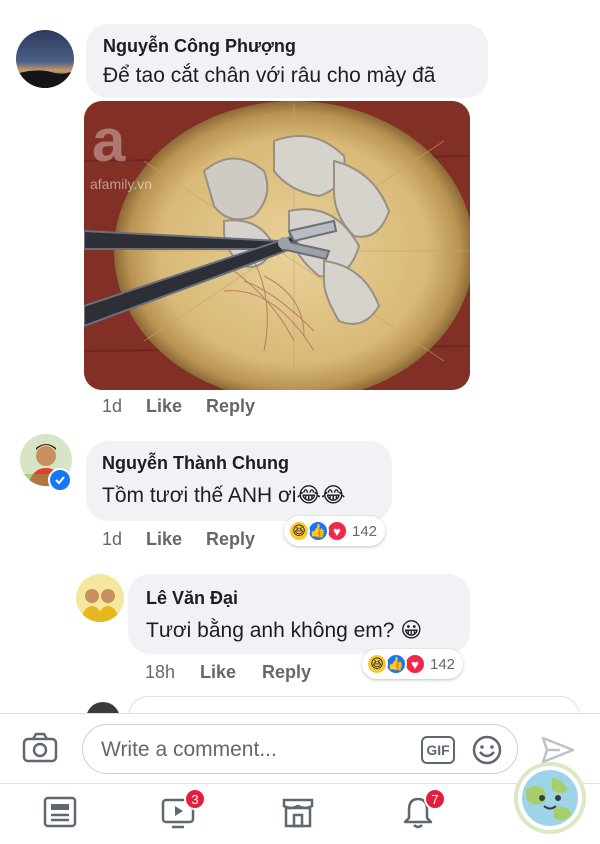 The image size is (600, 844). I want to click on comment-text: Tươi bằng anh không em? 😀, so click(284, 630).